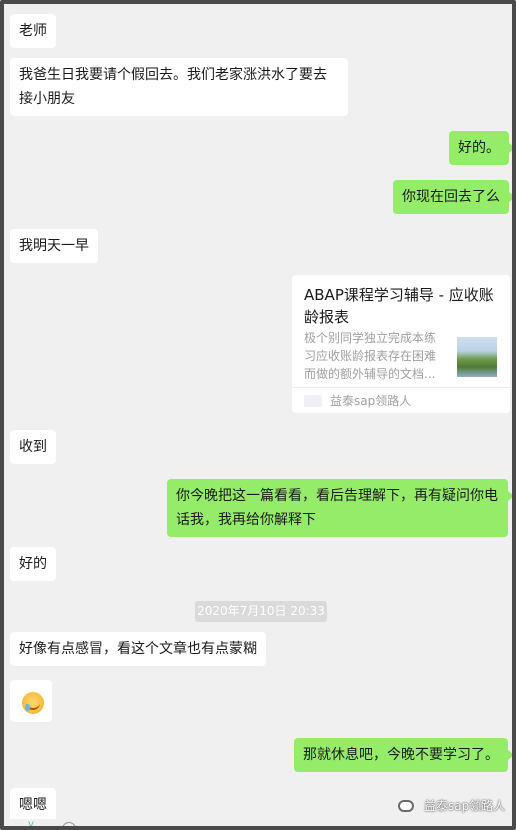 The image size is (516, 830). Describe the element at coordinates (313, 401) in the screenshot. I see `source-logo-icon` at that location.